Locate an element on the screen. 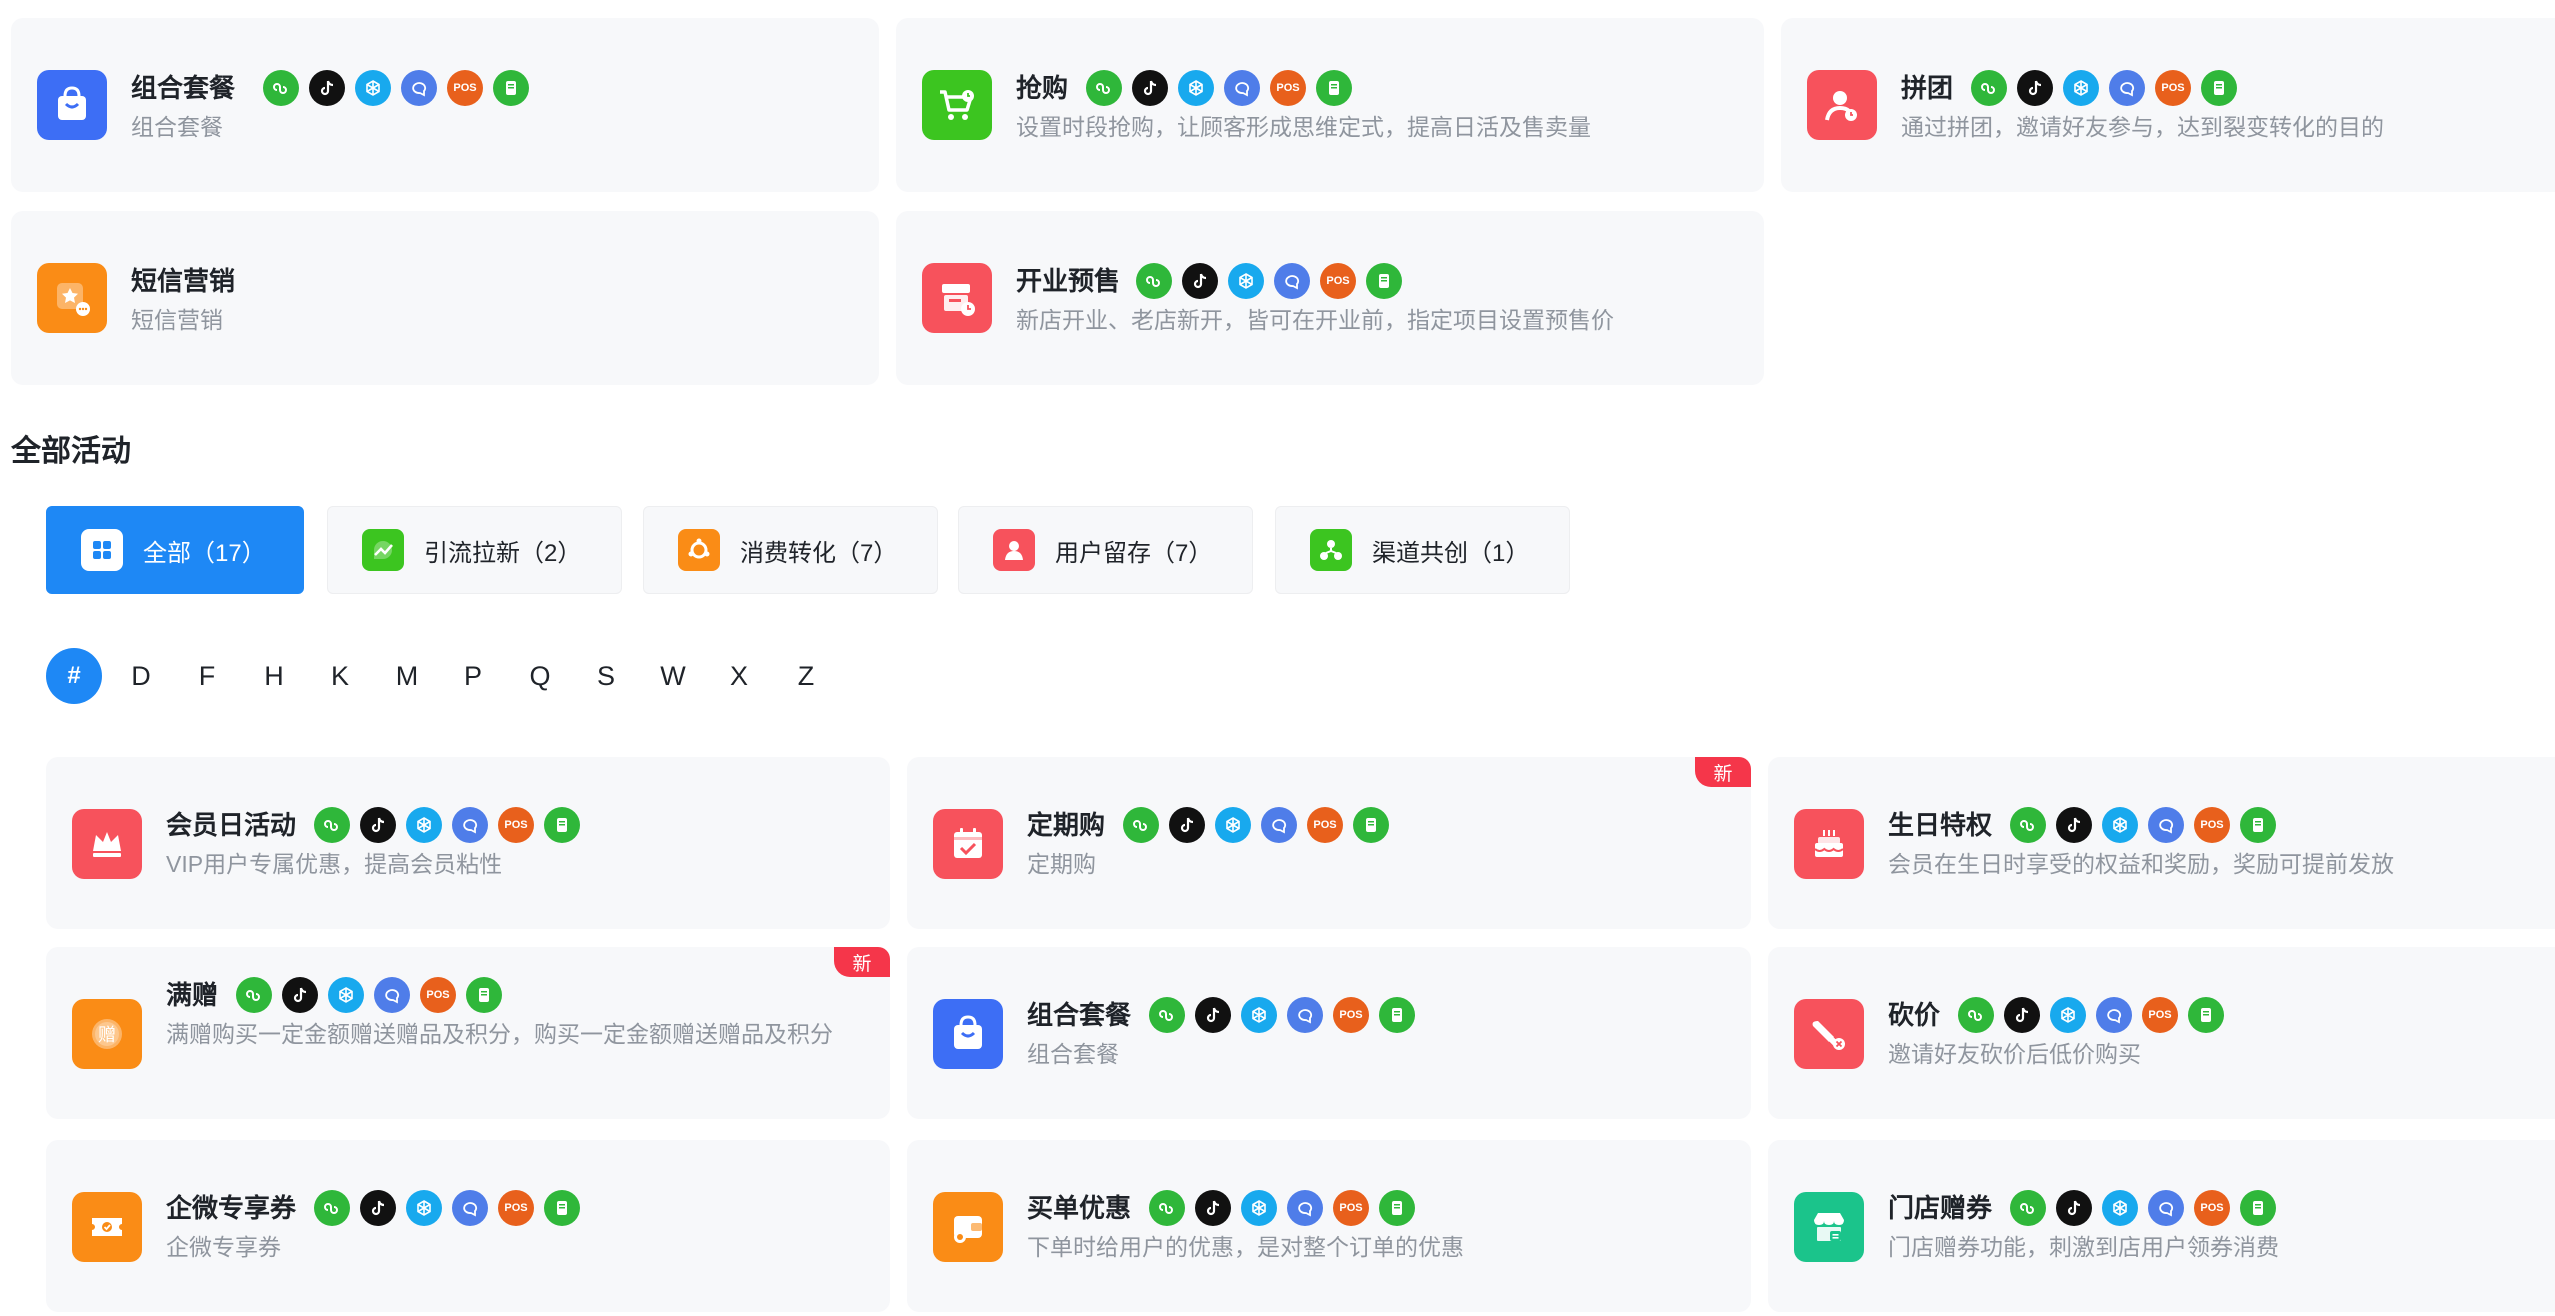 The width and height of the screenshot is (2555, 1316). featured-card-group-buy: 拼团 POS 通过拼团，邀请好友参与，达到裂变转化的目的 is located at coordinates (2168, 105).